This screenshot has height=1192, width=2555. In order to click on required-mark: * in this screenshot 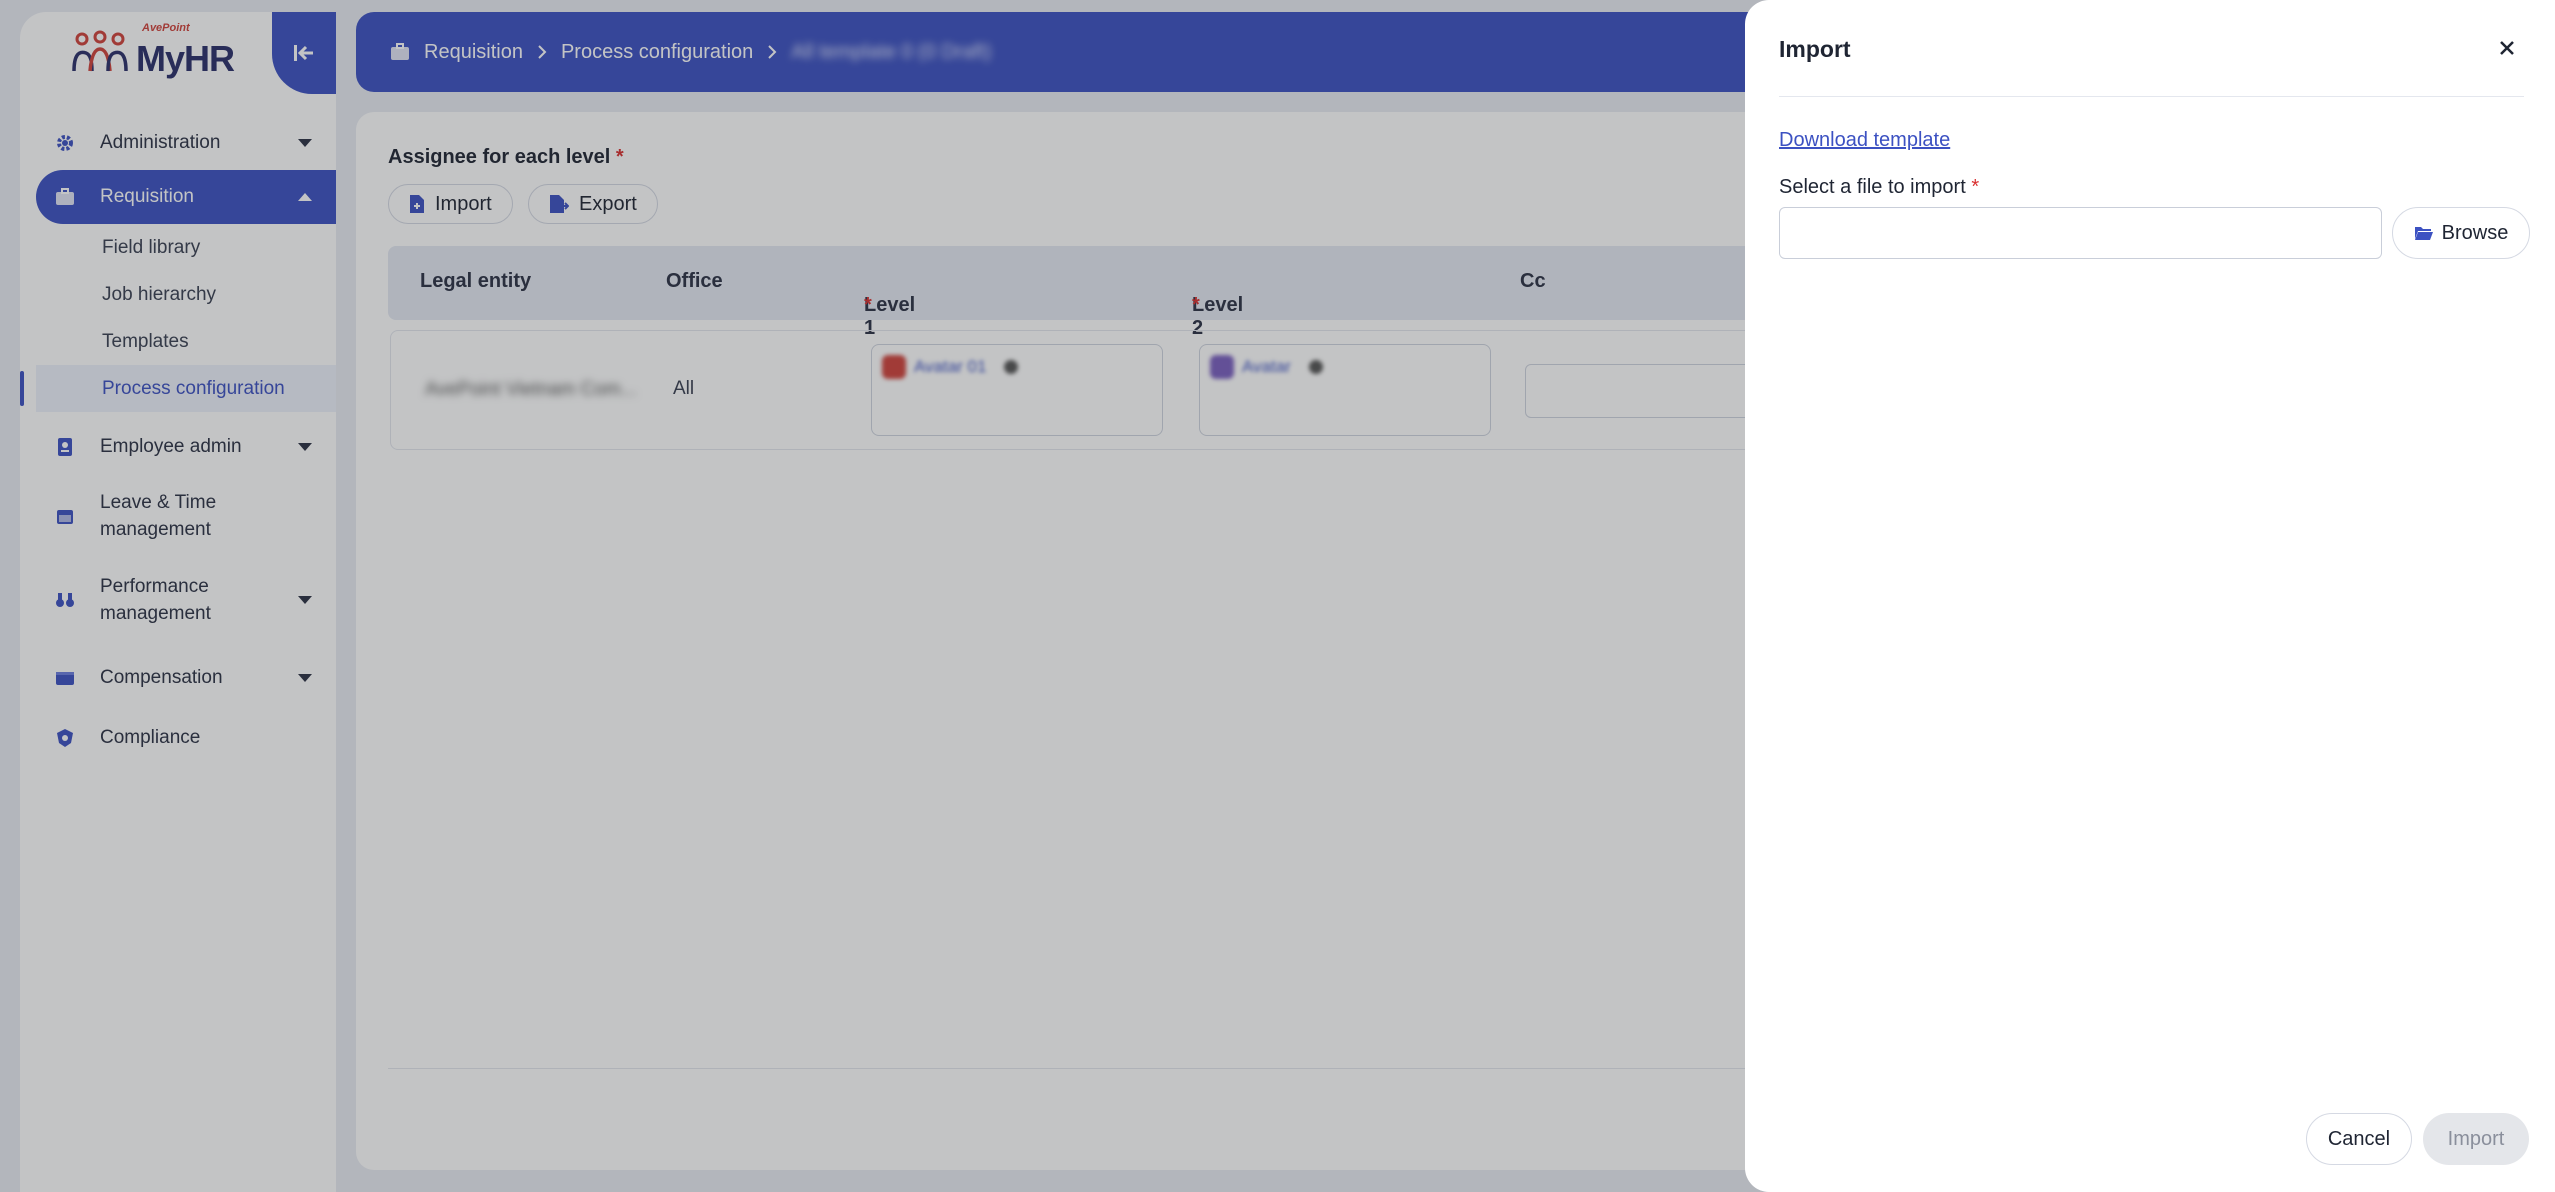, I will do `click(1975, 187)`.